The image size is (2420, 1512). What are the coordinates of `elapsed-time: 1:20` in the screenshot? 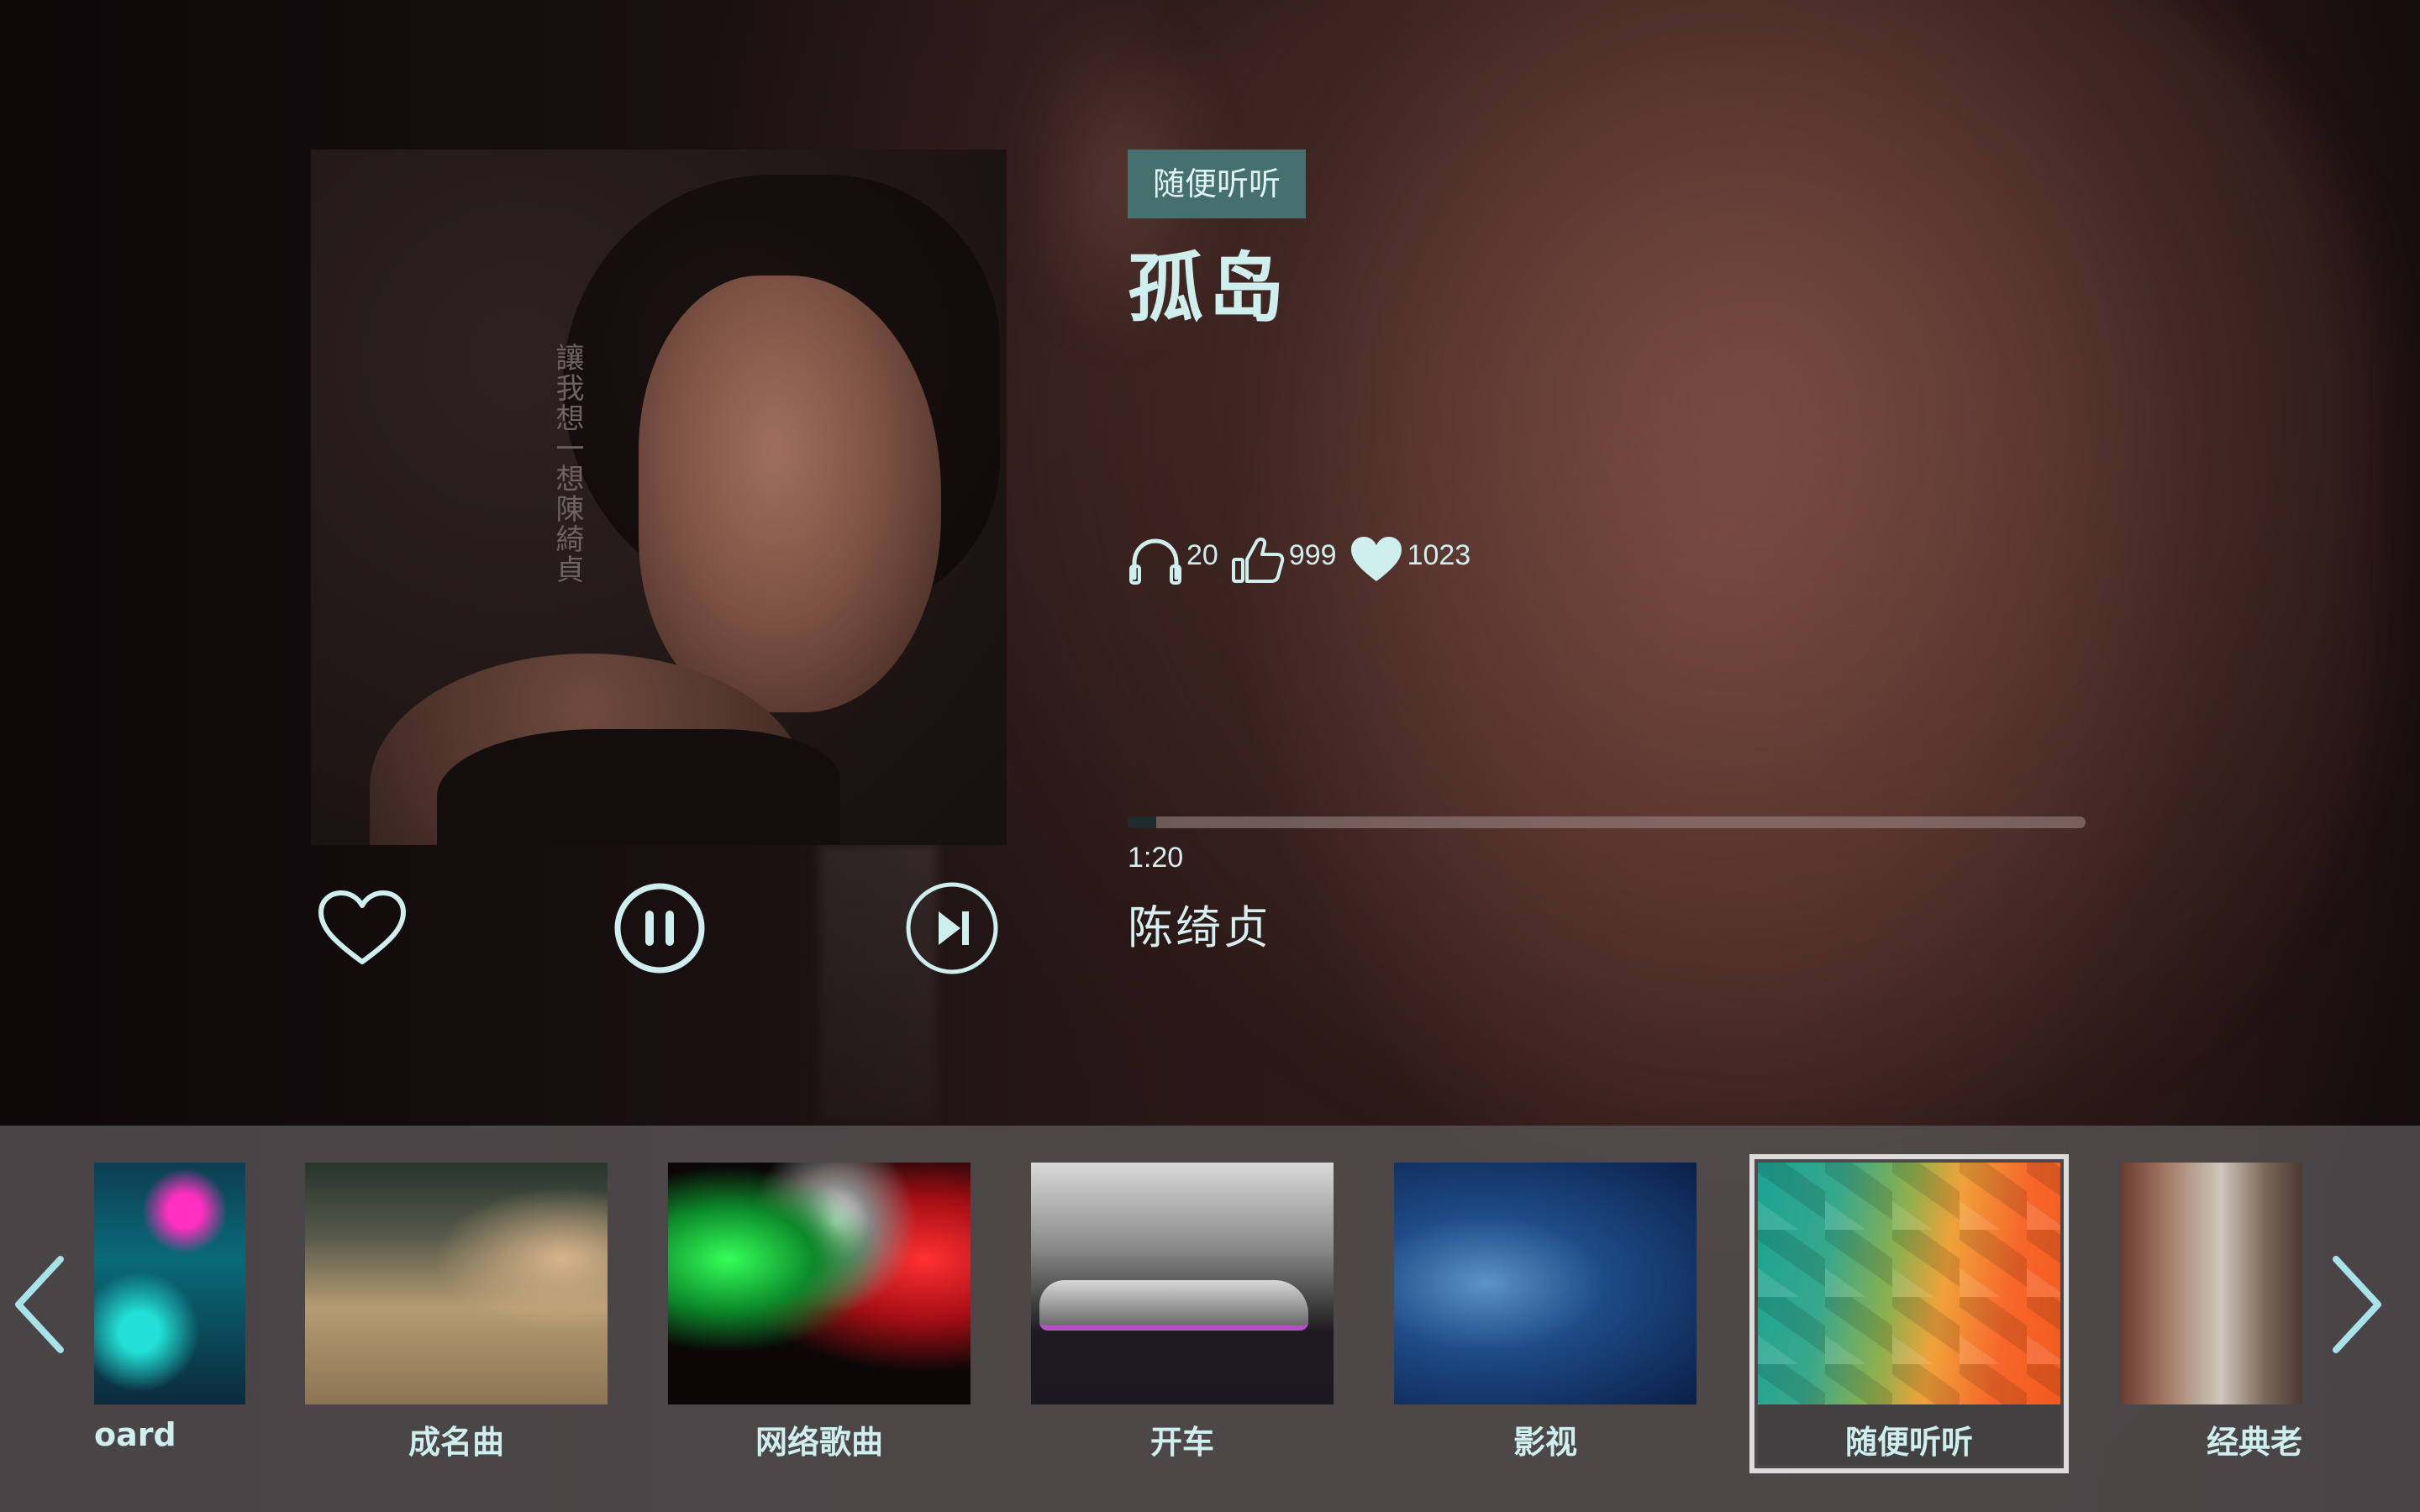 It's located at (1156, 858).